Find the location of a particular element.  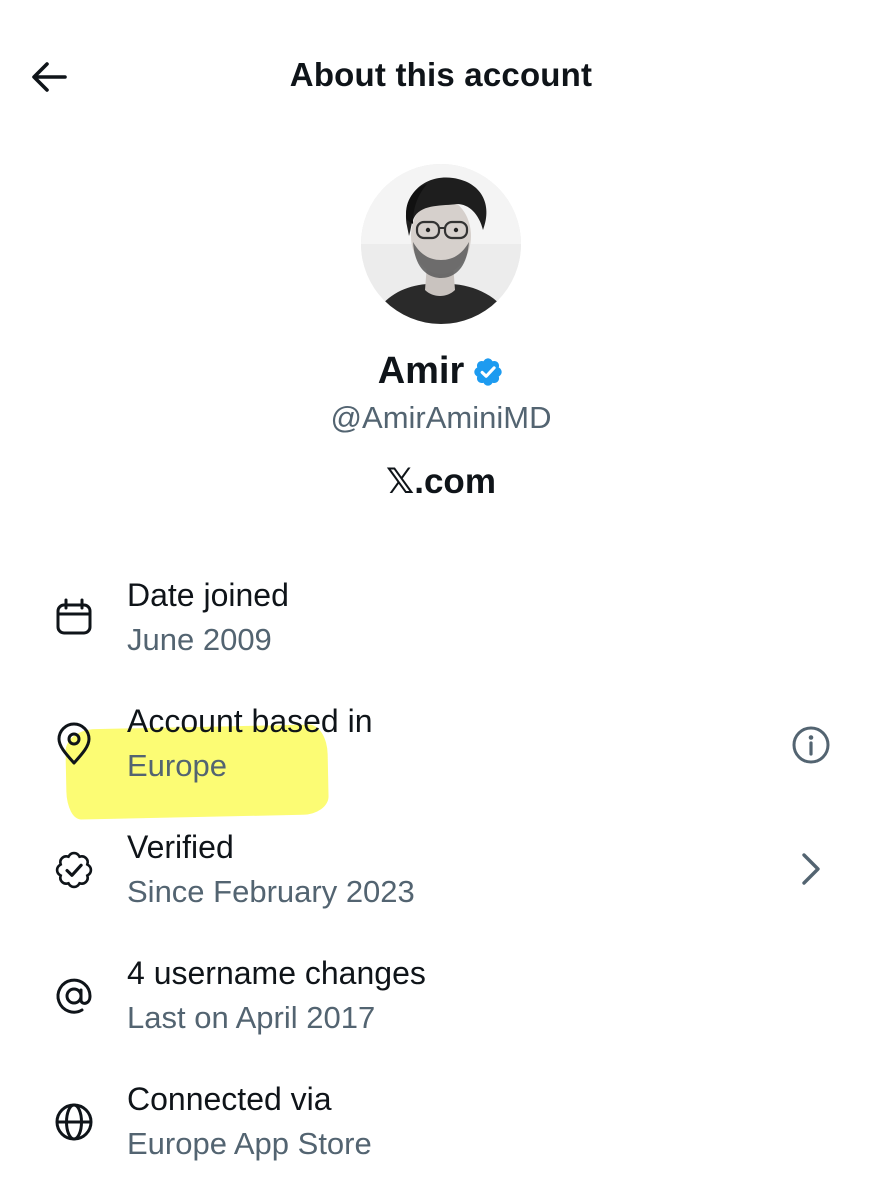

detail-label: Date joined is located at coordinates (208, 595).